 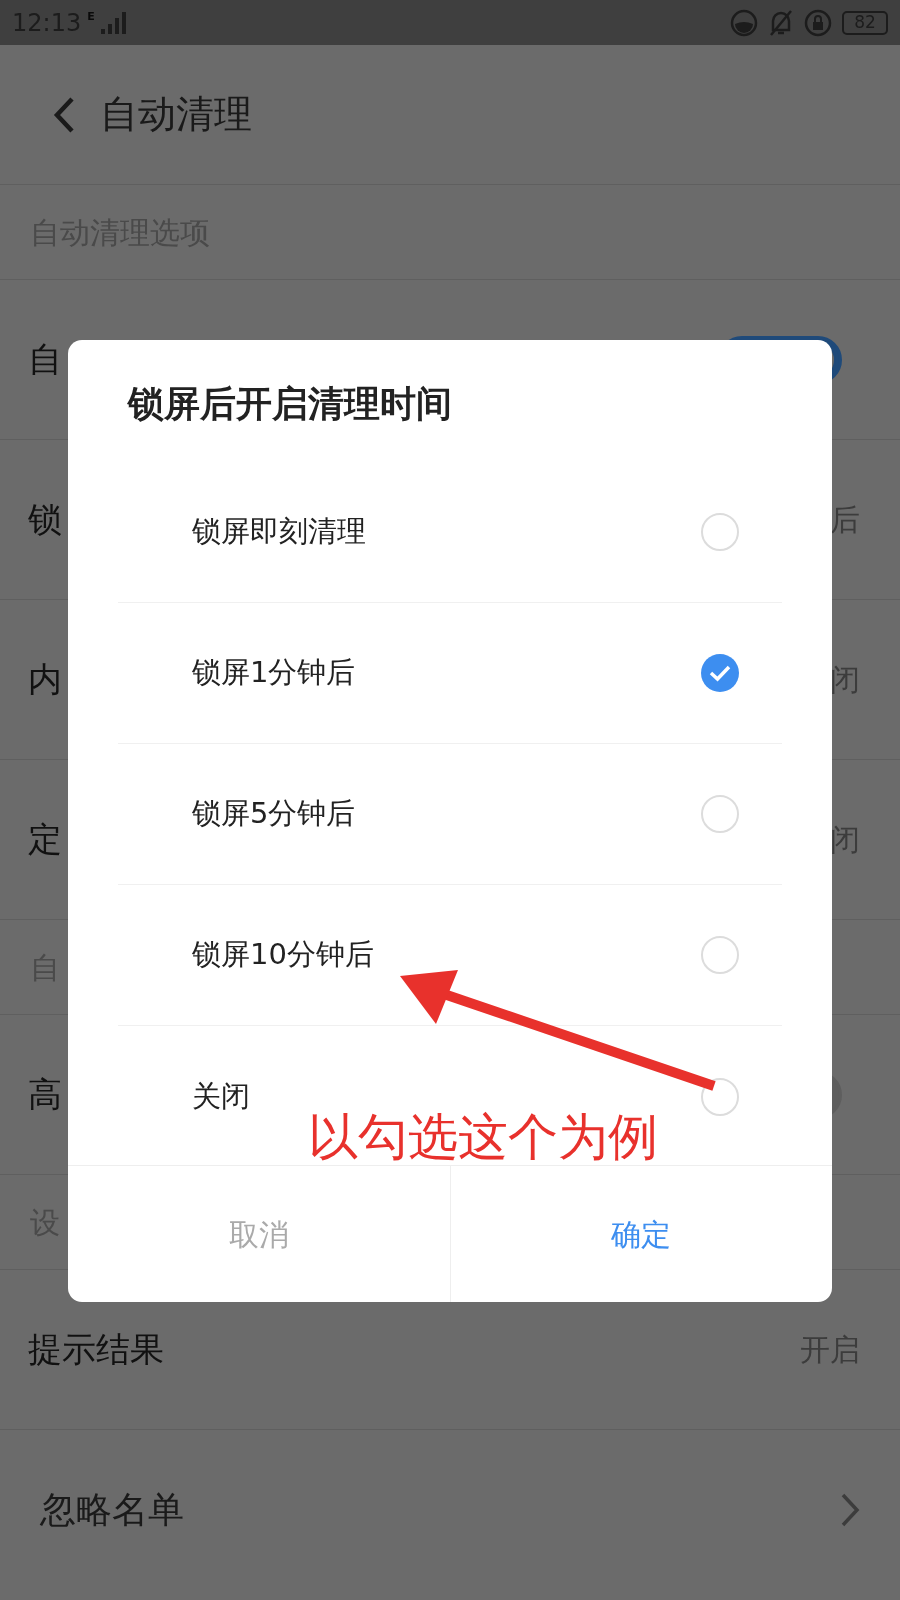 What do you see at coordinates (45, 359) in the screenshot?
I see `setting-label: 自` at bounding box center [45, 359].